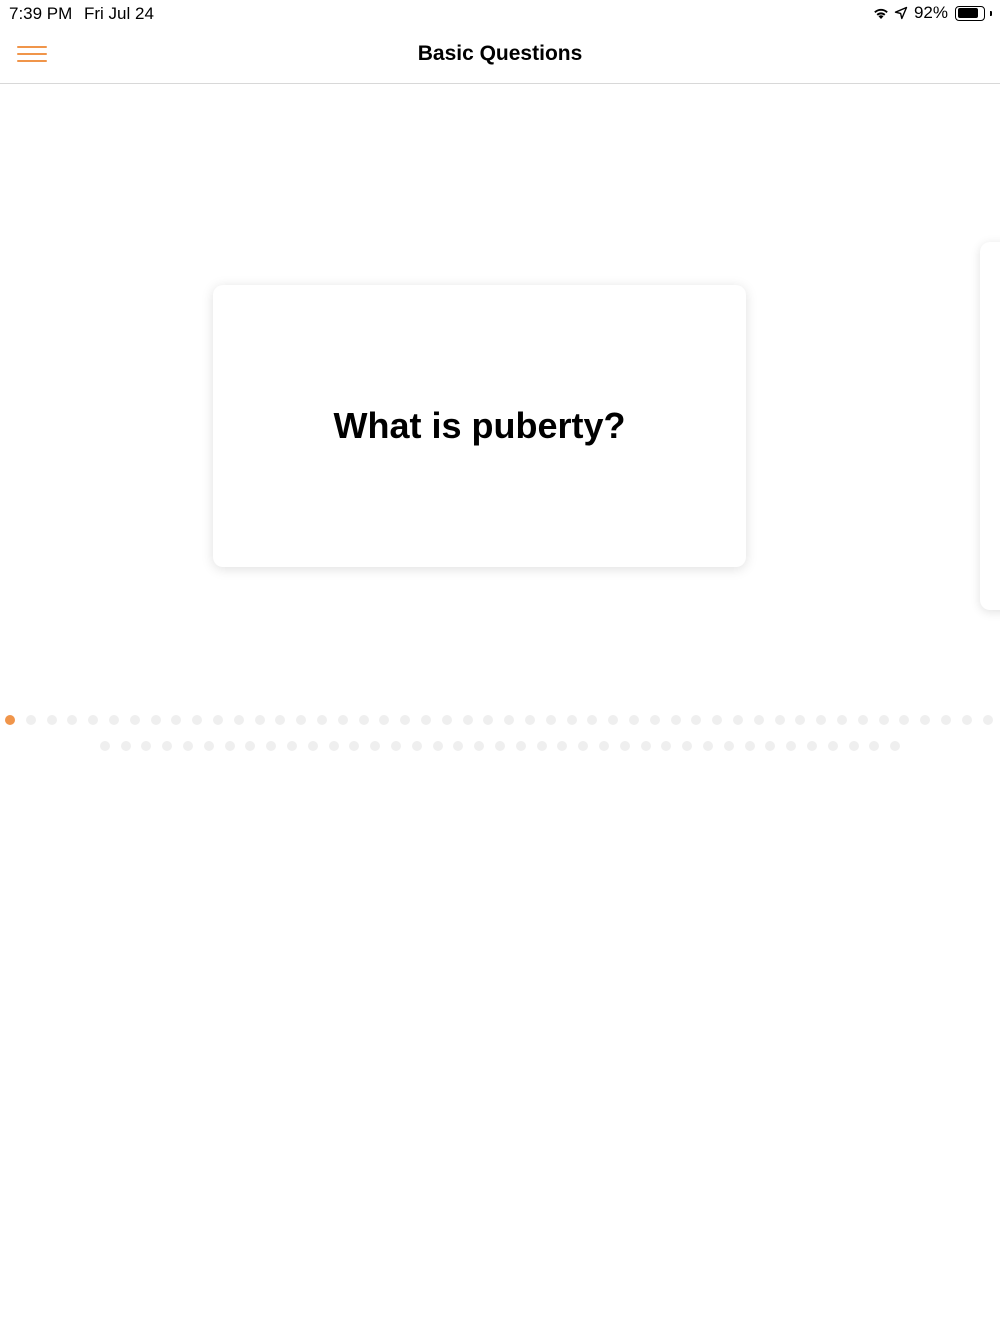 The width and height of the screenshot is (1000, 1334). I want to click on status-indicators: 92%, so click(932, 13).